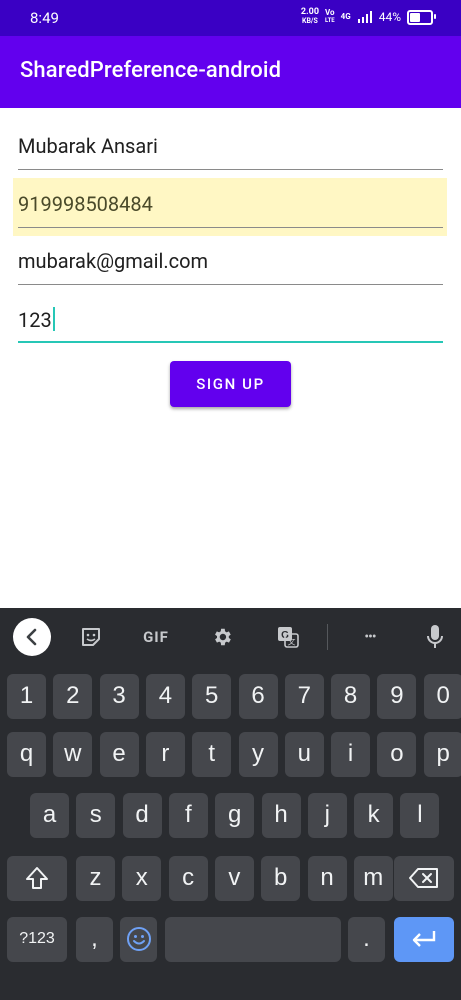 This screenshot has height=1000, width=461. I want to click on comma-key: ,, so click(94, 939).